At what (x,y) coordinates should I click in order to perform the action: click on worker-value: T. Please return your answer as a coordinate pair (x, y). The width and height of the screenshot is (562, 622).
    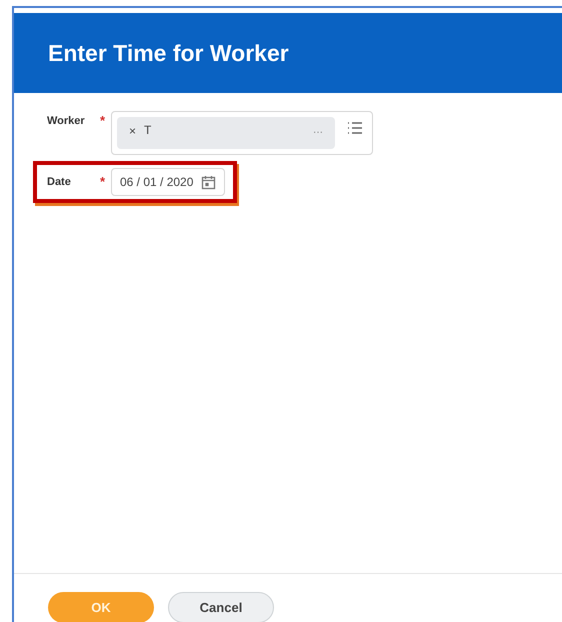
    Looking at the image, I should click on (148, 130).